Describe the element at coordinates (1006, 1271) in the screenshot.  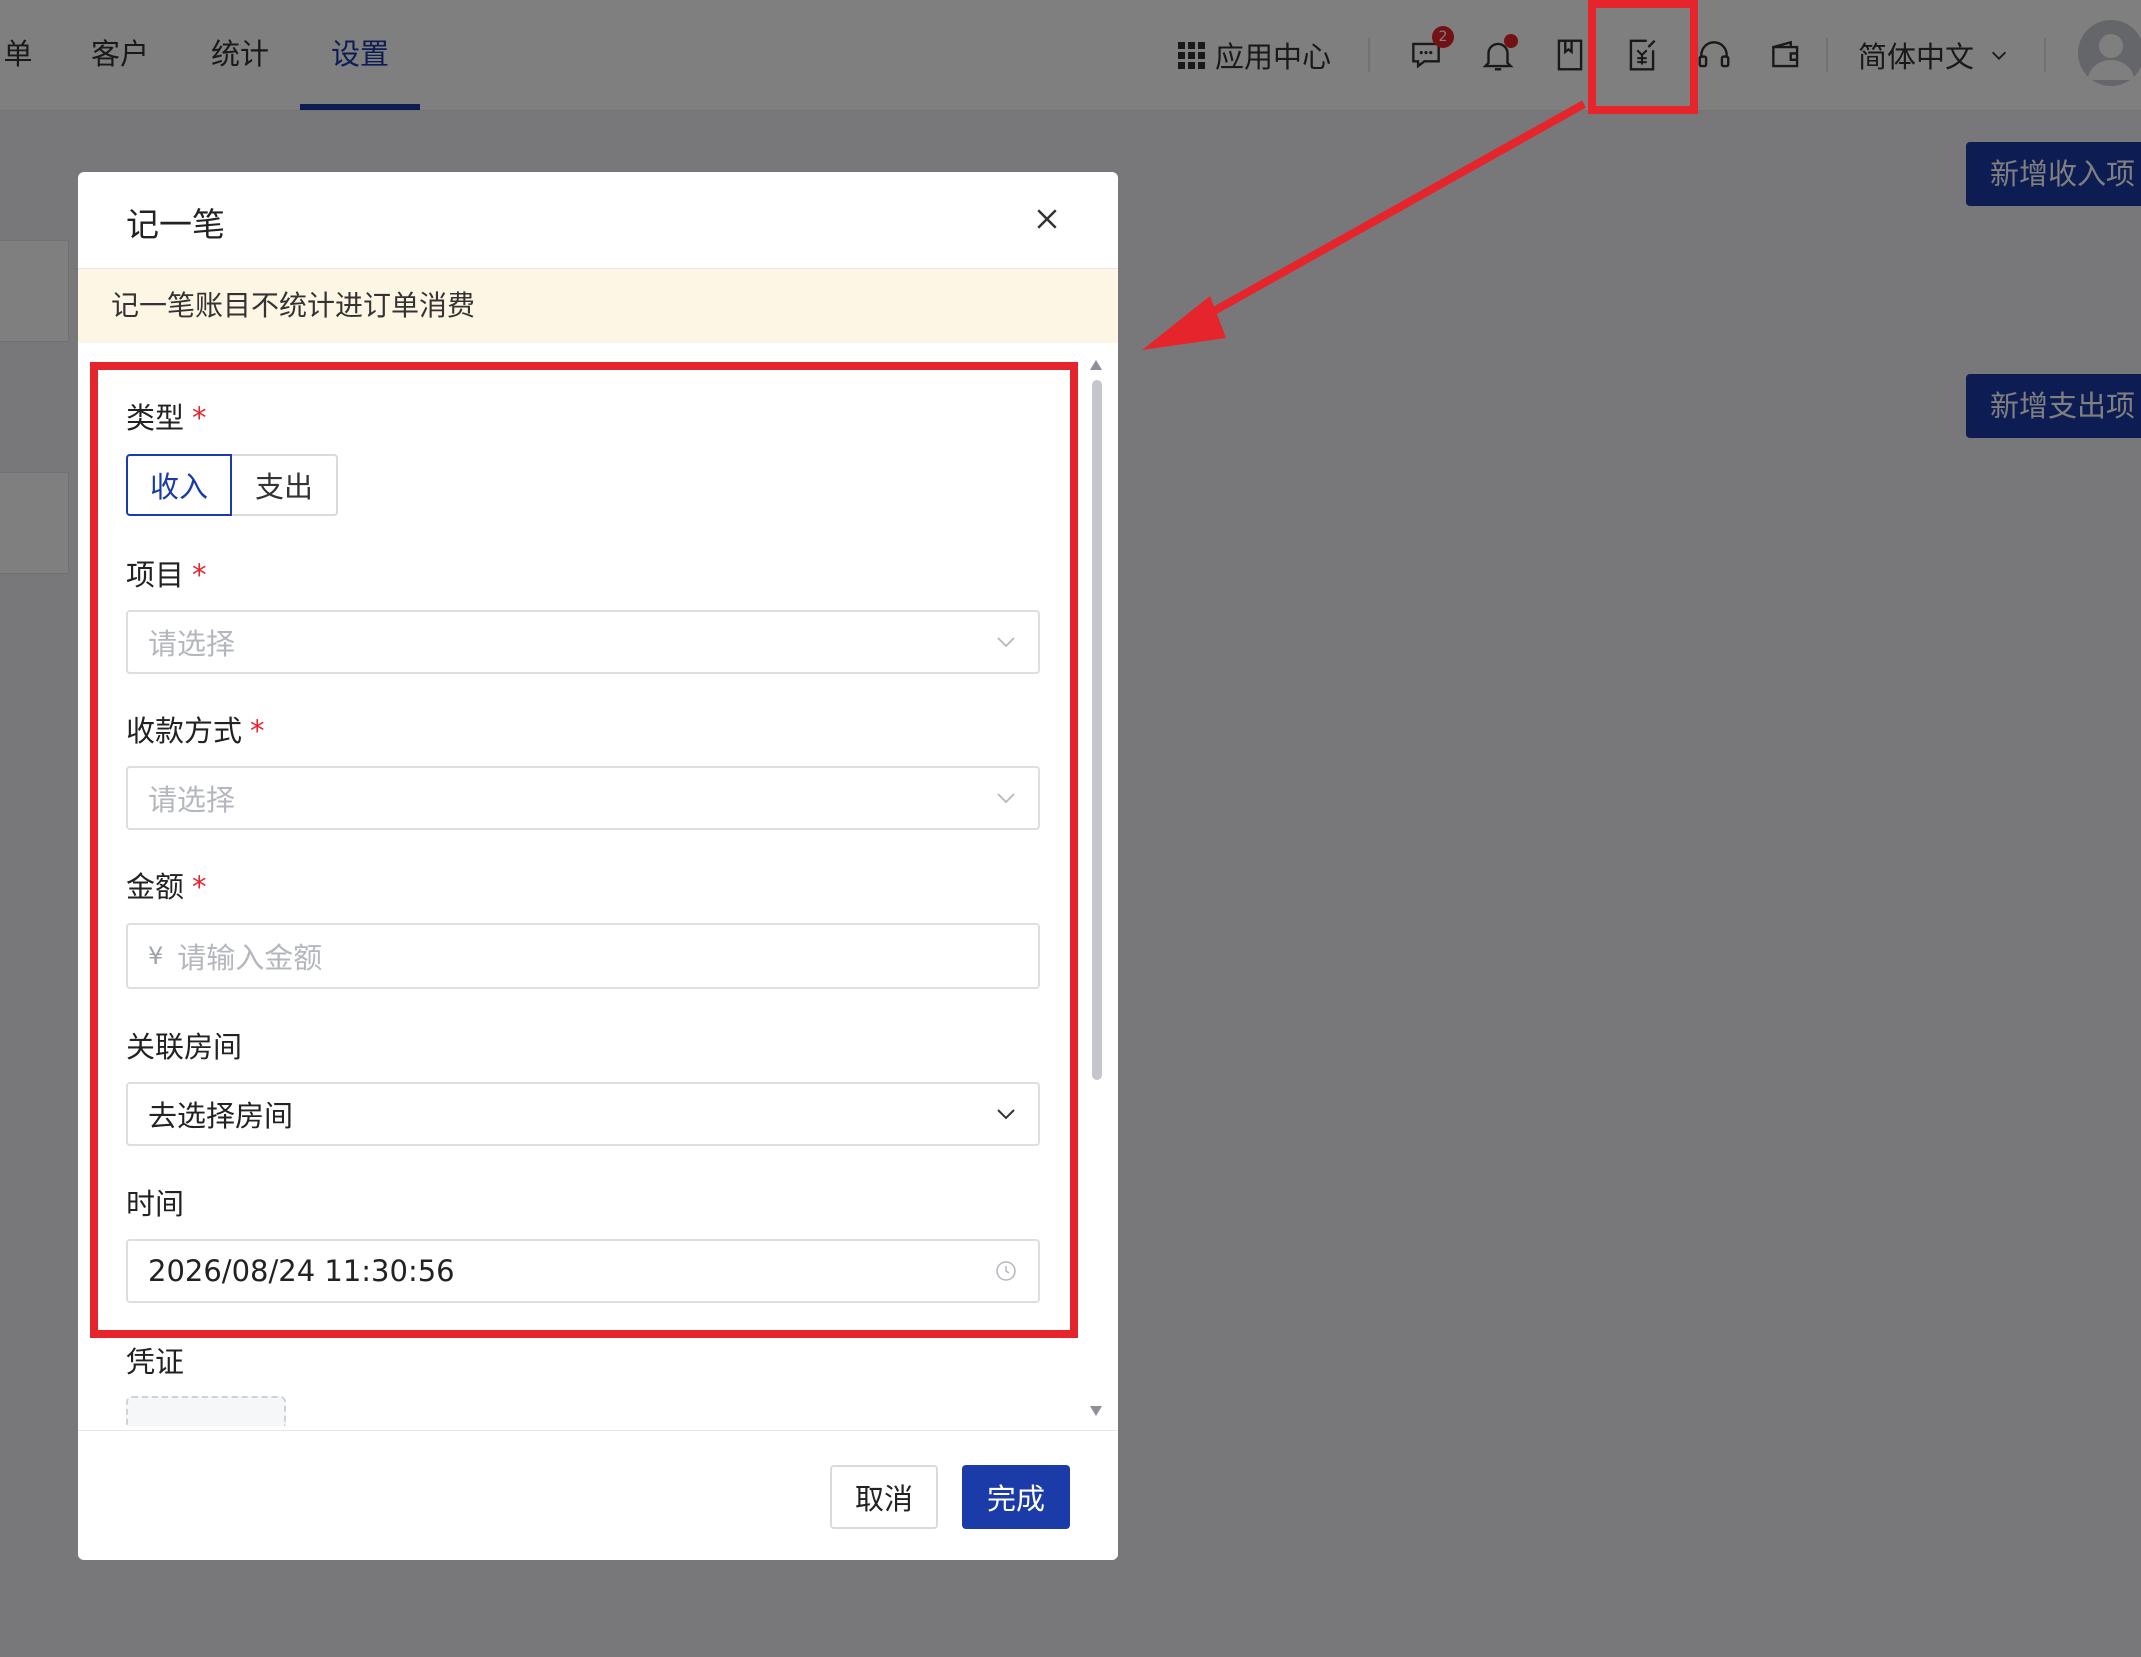
I see `clock-icon` at that location.